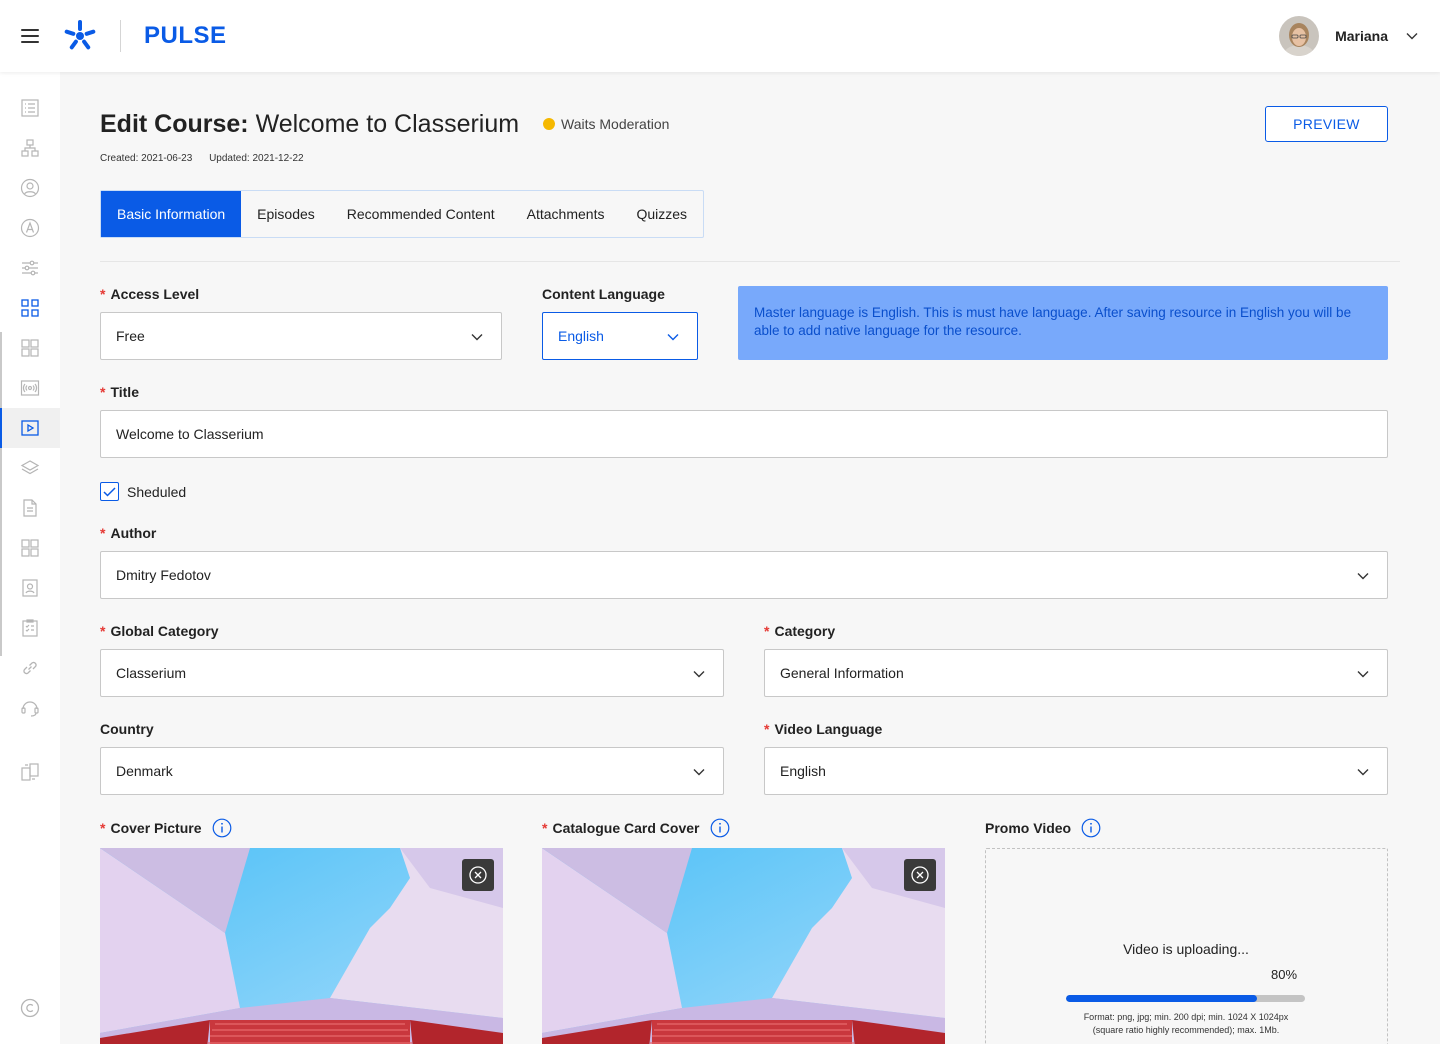 Image resolution: width=1440 pixels, height=1044 pixels. What do you see at coordinates (309, 124) in the screenshot?
I see `page-title: Edit Course: Welcome to Classerium` at bounding box center [309, 124].